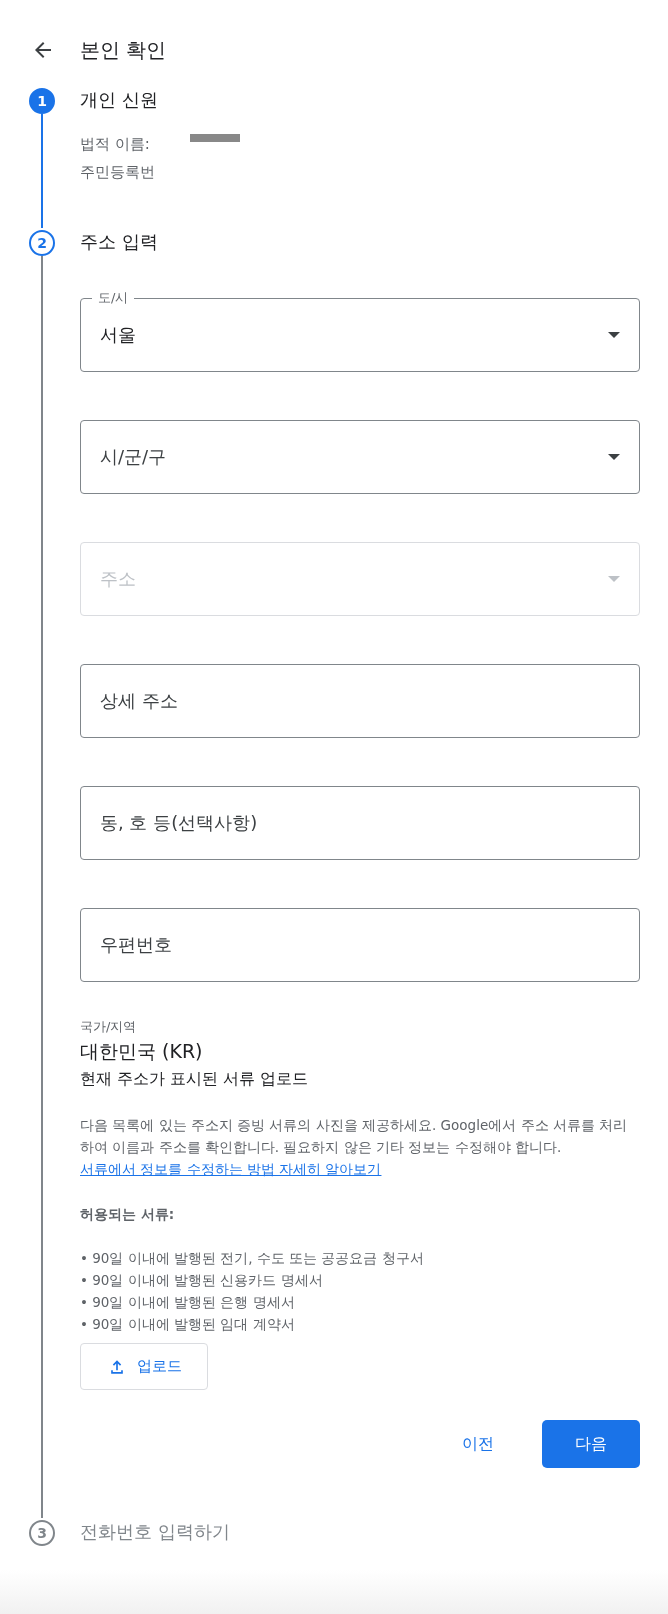 The height and width of the screenshot is (1614, 668). What do you see at coordinates (252, 1258) in the screenshot?
I see `list-item: • 90일 이내에 발행된 전기, 수도 또는 공공요금 청구서` at bounding box center [252, 1258].